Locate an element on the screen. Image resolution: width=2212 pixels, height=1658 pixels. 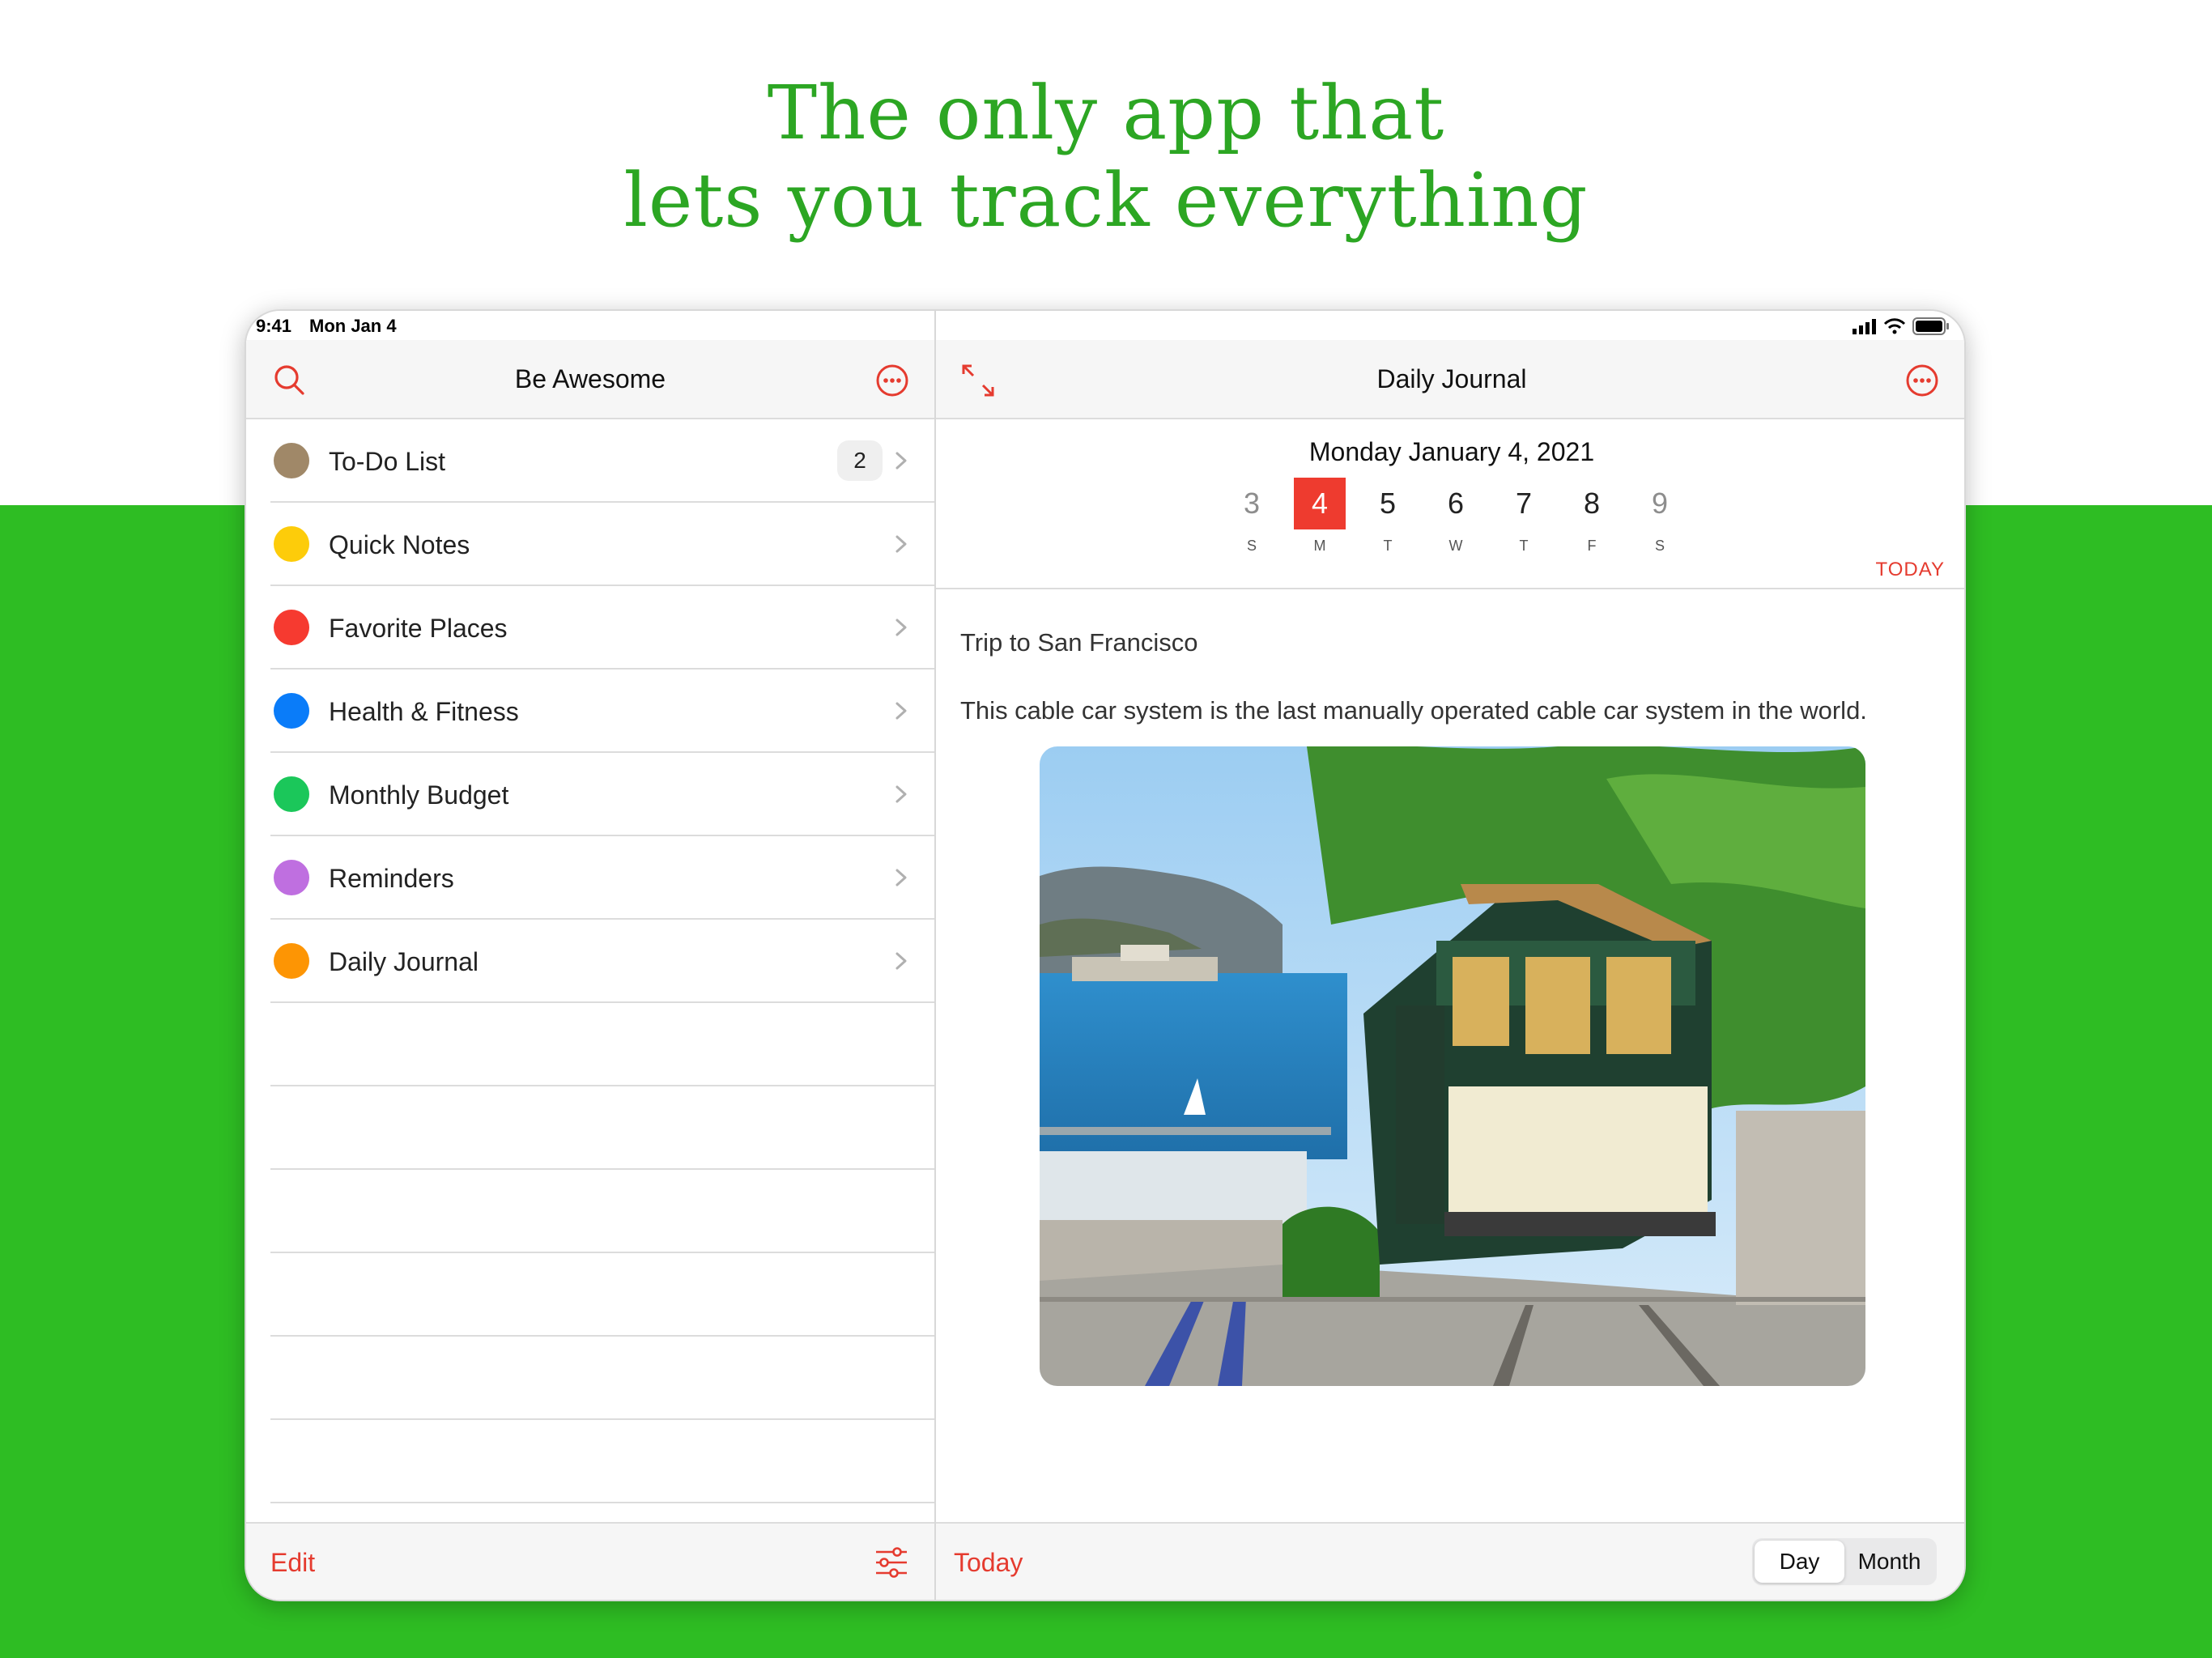
day-letter: W is located at coordinates (1456, 546).